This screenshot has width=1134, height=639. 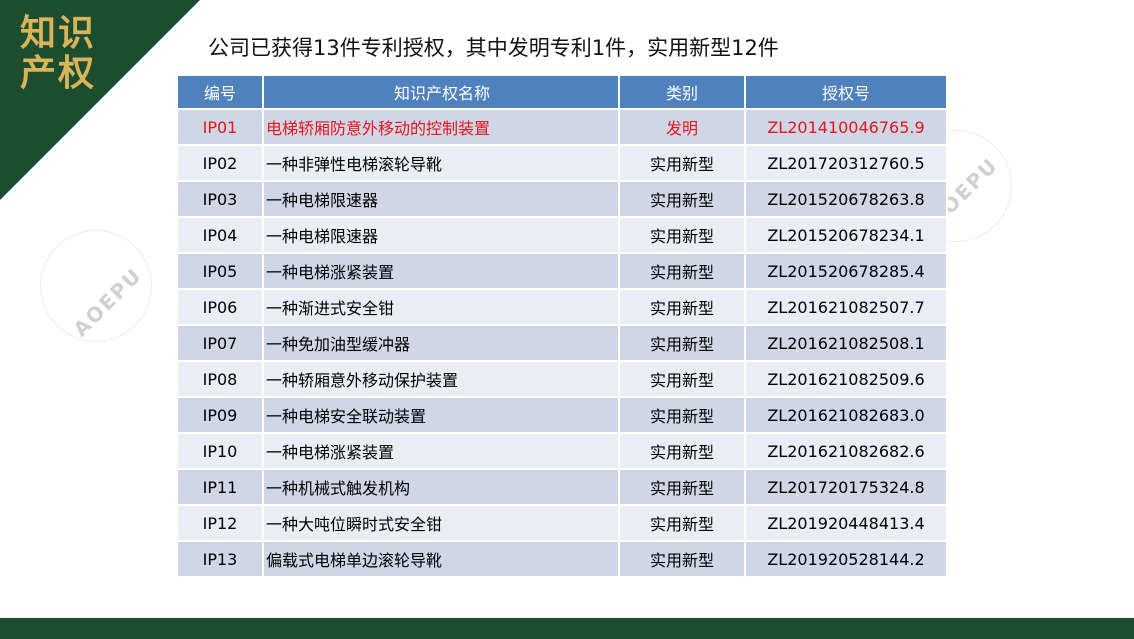 What do you see at coordinates (441, 343) in the screenshot?
I see `cell-name: 一种免加油型缓冲器` at bounding box center [441, 343].